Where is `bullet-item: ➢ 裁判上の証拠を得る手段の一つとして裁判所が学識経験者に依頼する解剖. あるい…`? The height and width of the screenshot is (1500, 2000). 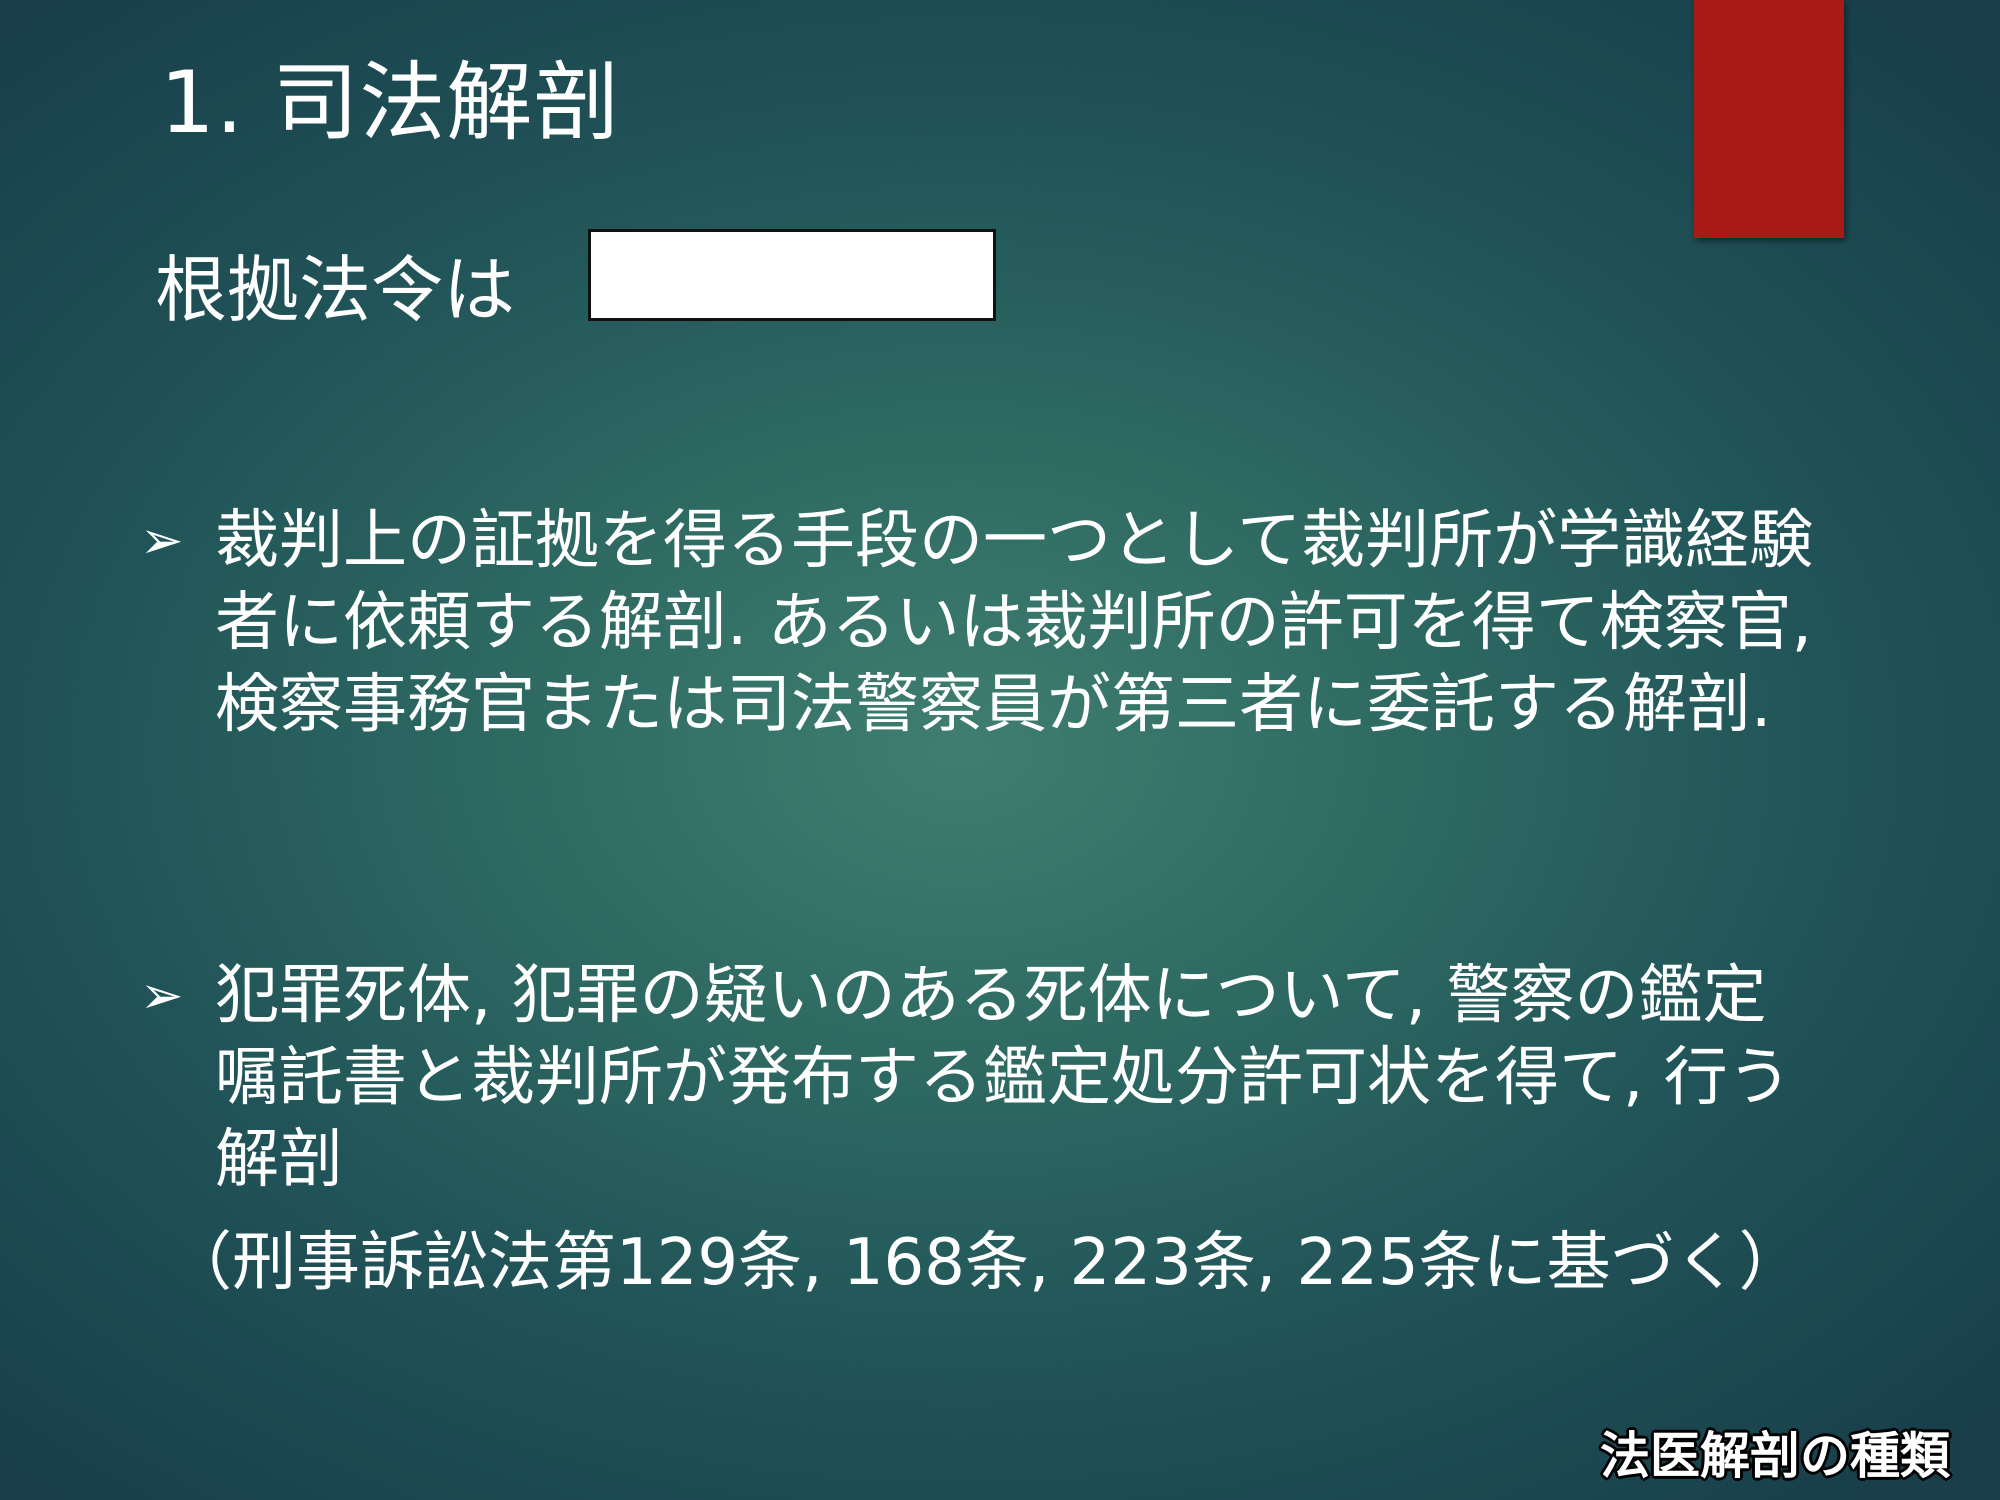 bullet-item: ➢ 裁判上の証拠を得る手段の一つとして裁判所が学識経験者に依頼する解剖. あるい… is located at coordinates (1000, 623).